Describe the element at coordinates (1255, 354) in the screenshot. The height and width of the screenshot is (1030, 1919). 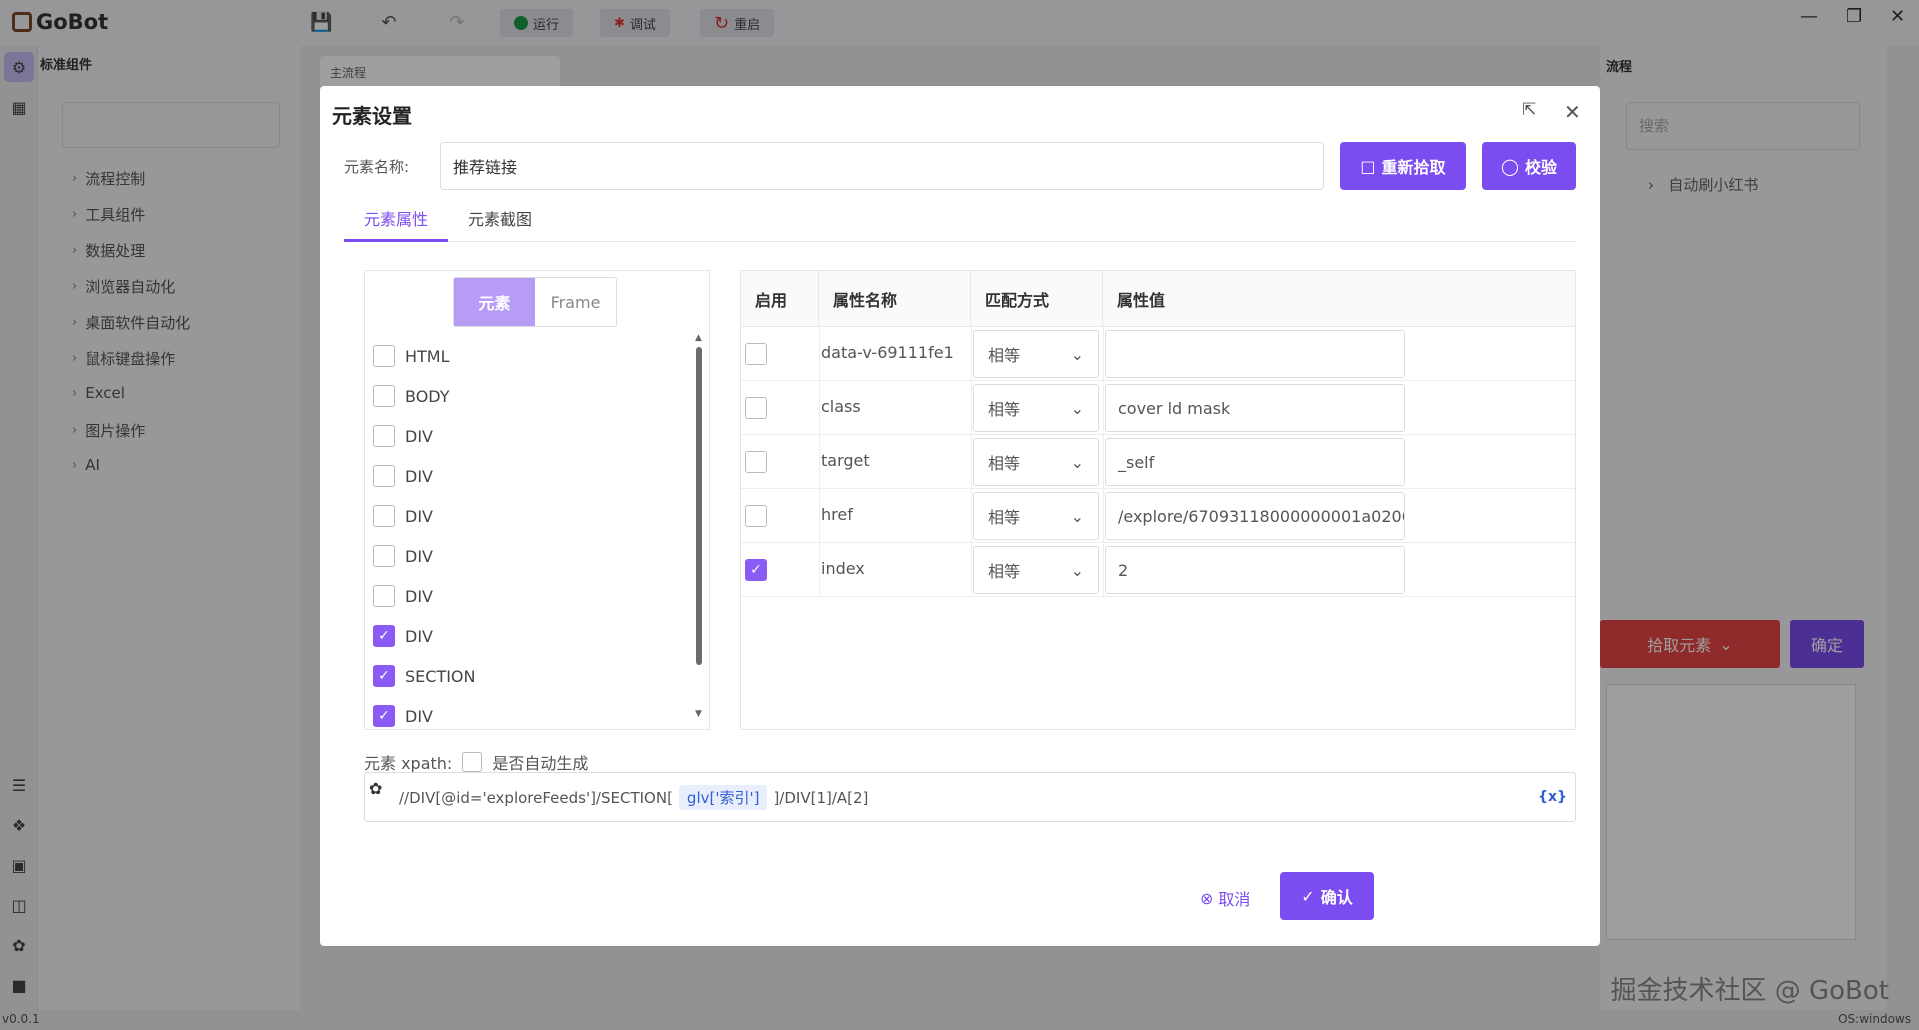
I see `attr-value-input` at that location.